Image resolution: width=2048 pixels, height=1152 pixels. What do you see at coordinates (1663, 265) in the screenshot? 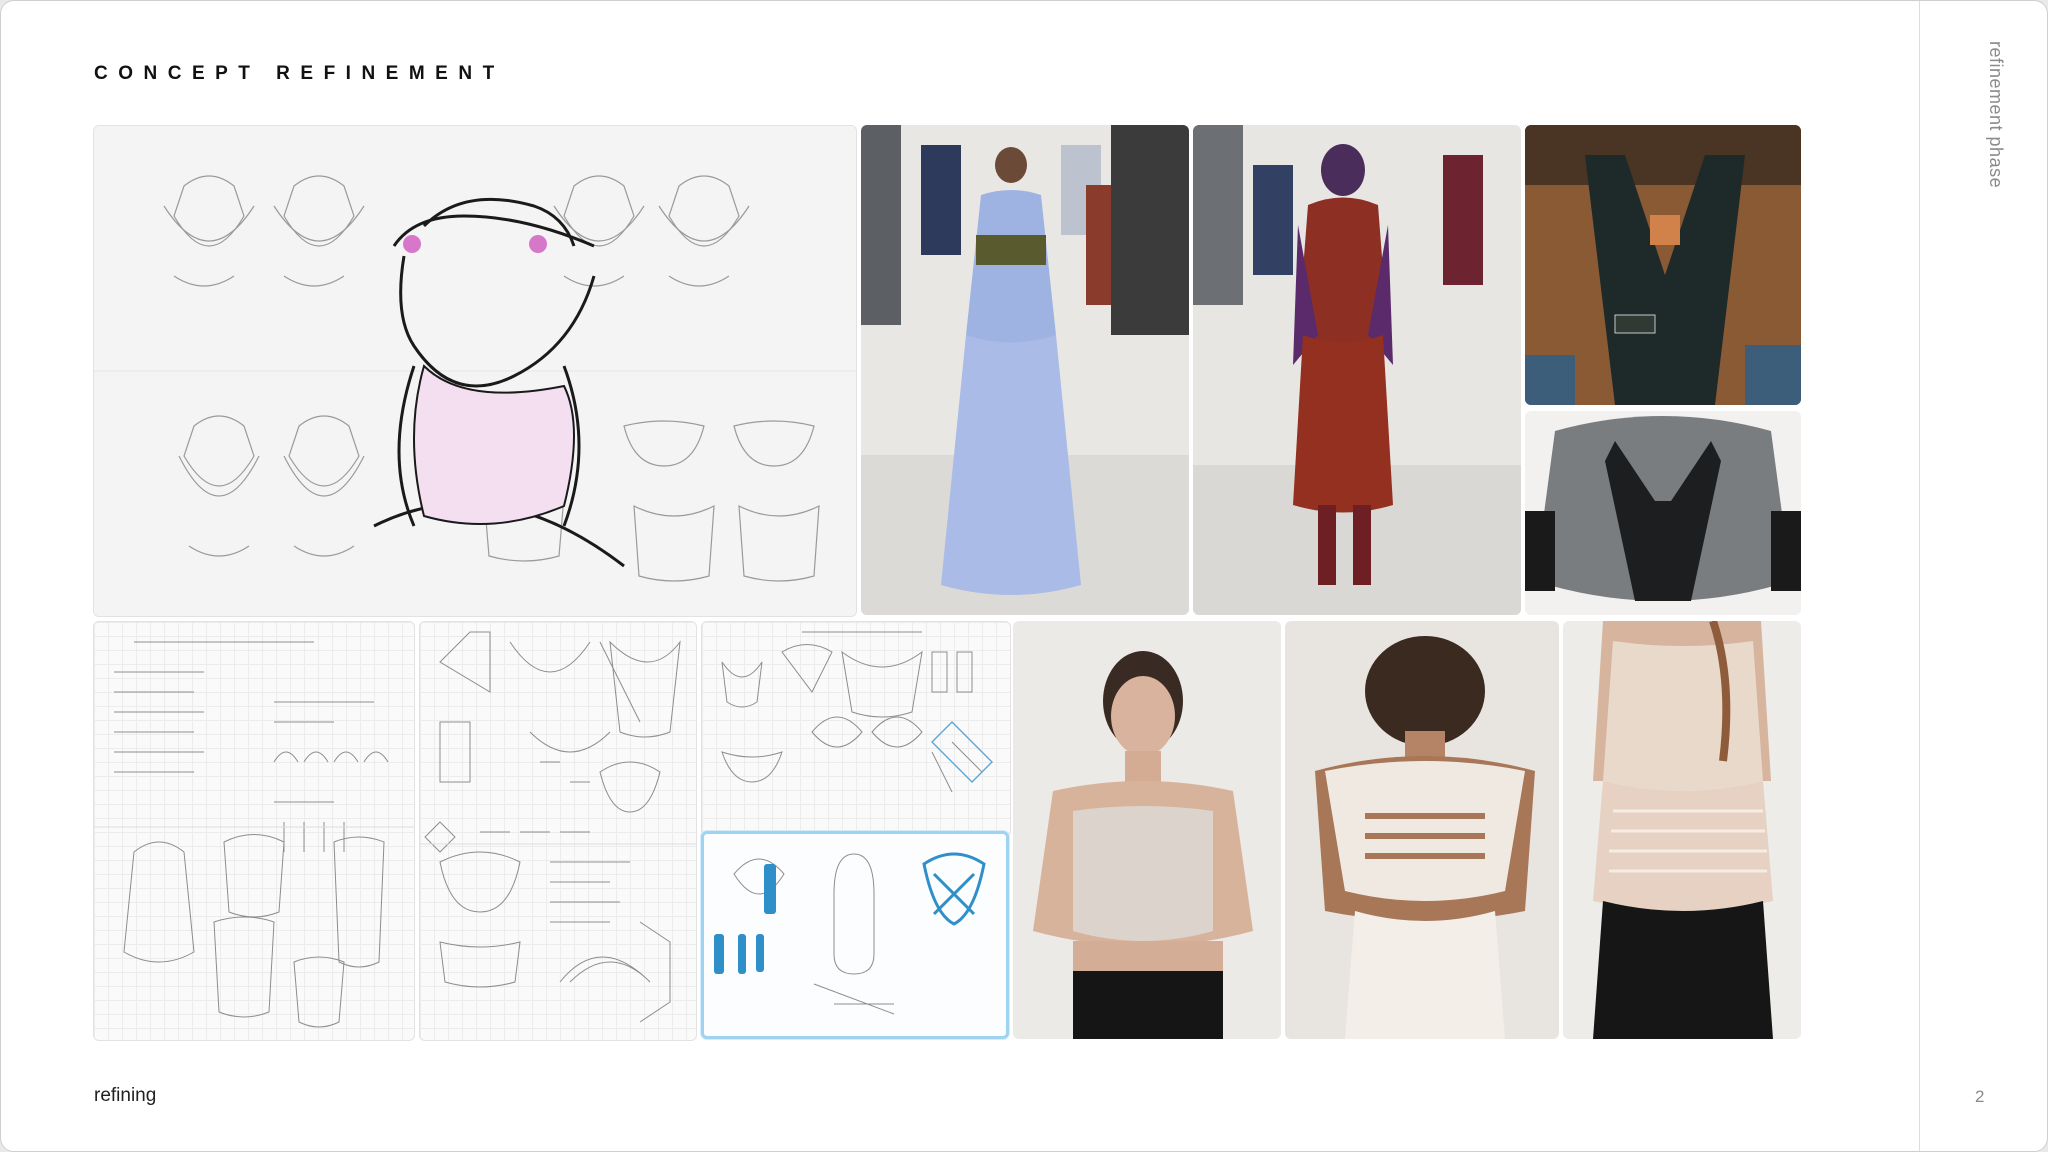
I see `photo-posture-vest-front` at bounding box center [1663, 265].